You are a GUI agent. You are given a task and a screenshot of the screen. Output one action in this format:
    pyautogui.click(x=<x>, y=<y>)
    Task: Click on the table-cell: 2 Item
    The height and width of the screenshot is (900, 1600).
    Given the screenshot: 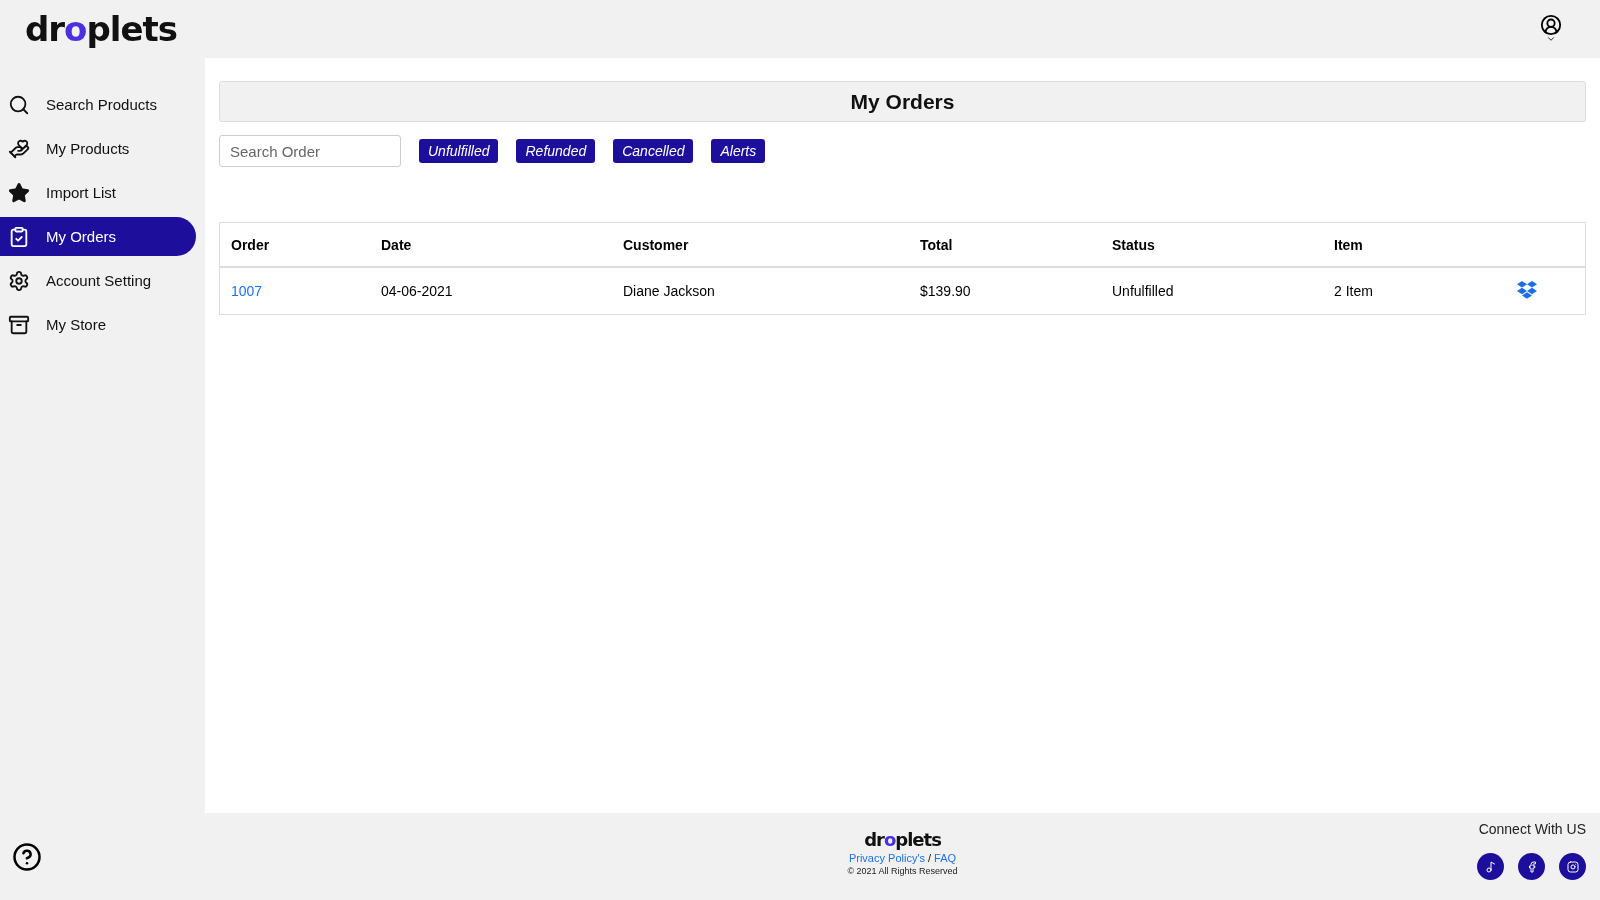 What is the action you would take?
    pyautogui.click(x=1414, y=291)
    